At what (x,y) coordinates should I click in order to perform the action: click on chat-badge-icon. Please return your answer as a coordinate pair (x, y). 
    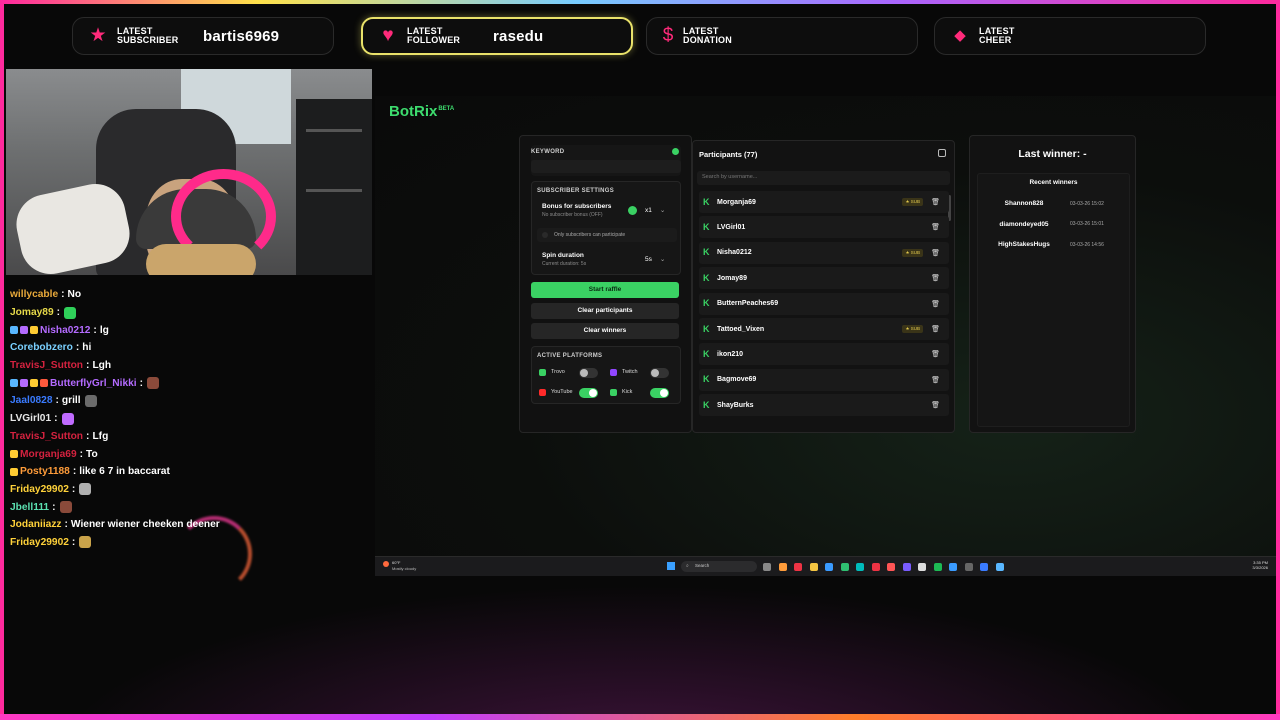
    Looking at the image, I should click on (34, 330).